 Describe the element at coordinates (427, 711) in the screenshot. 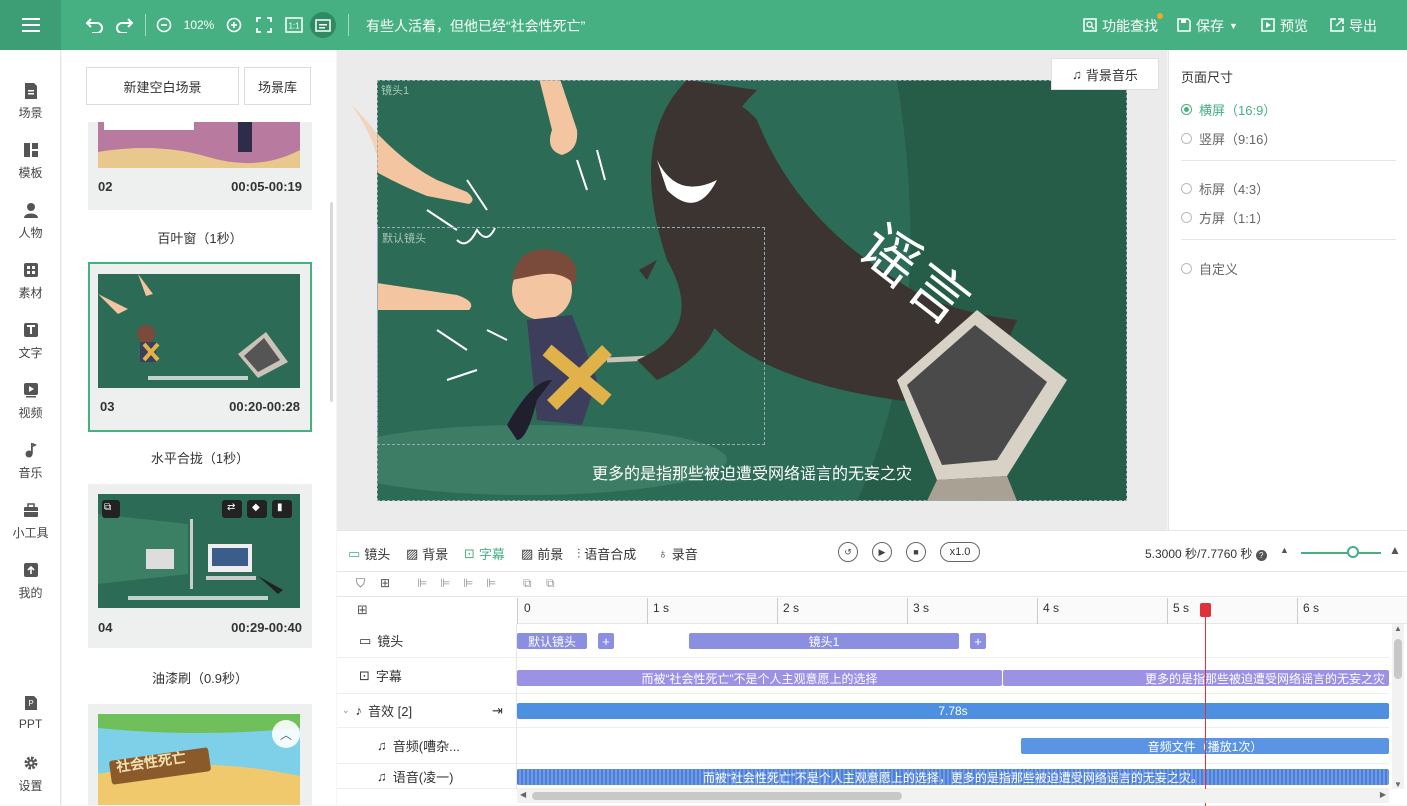

I see `track-sfx: ⌄ ♪ 音效 [2] ⇥` at that location.